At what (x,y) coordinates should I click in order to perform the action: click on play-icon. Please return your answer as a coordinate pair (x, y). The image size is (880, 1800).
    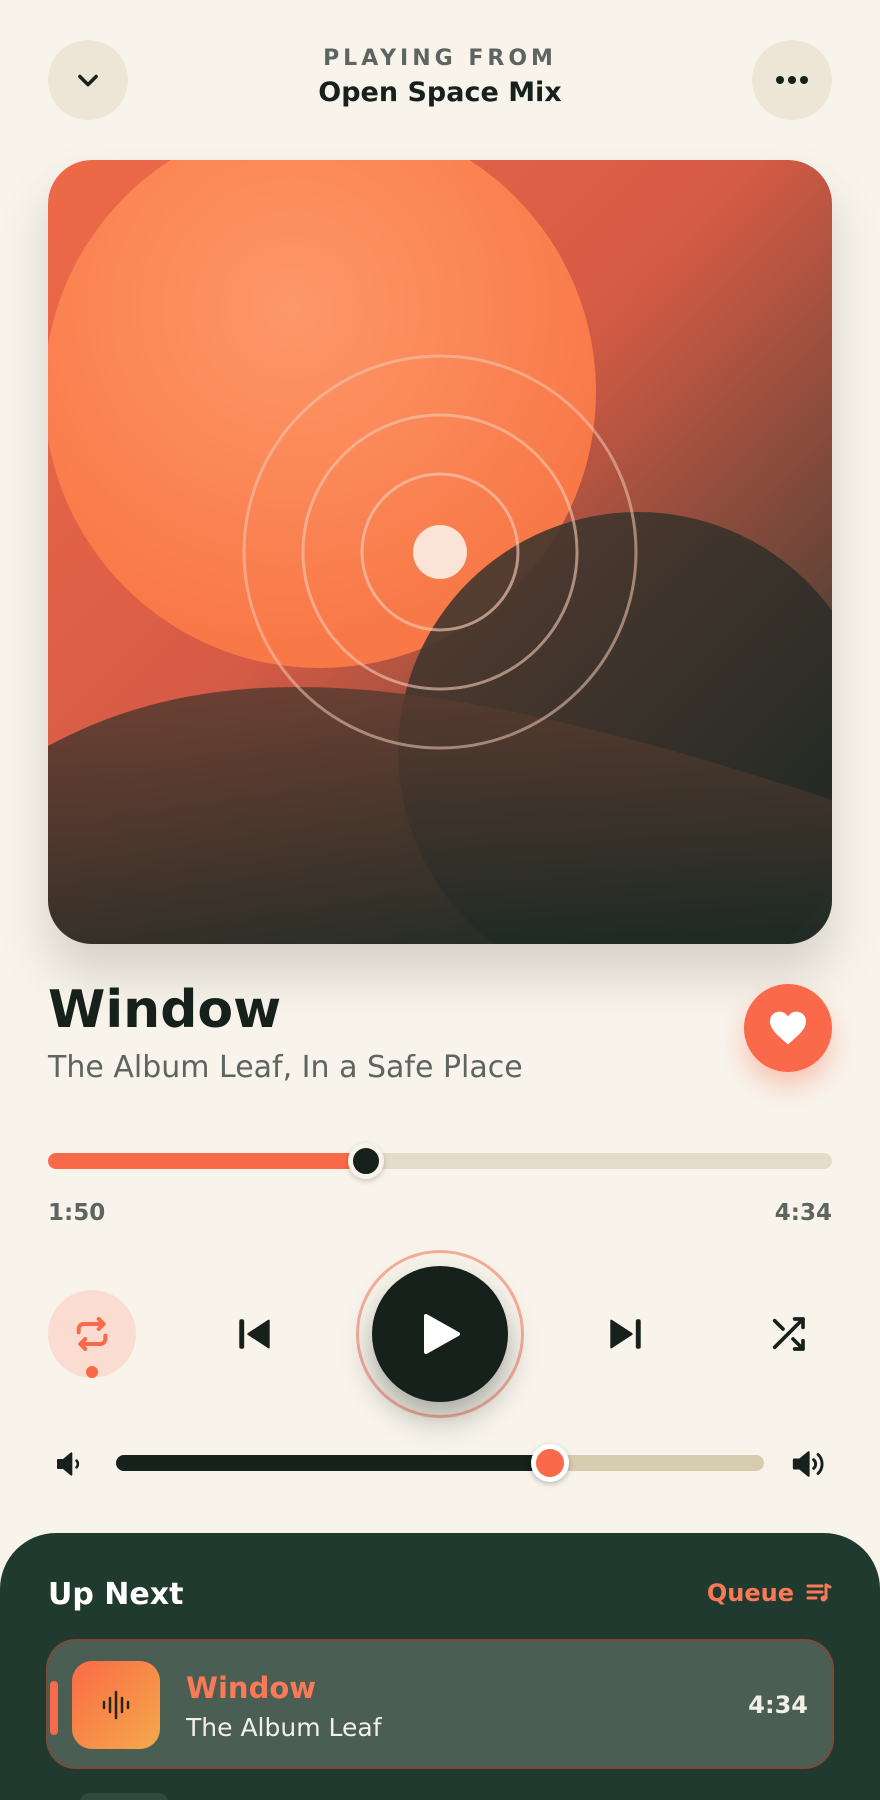
    Looking at the image, I should click on (442, 1334).